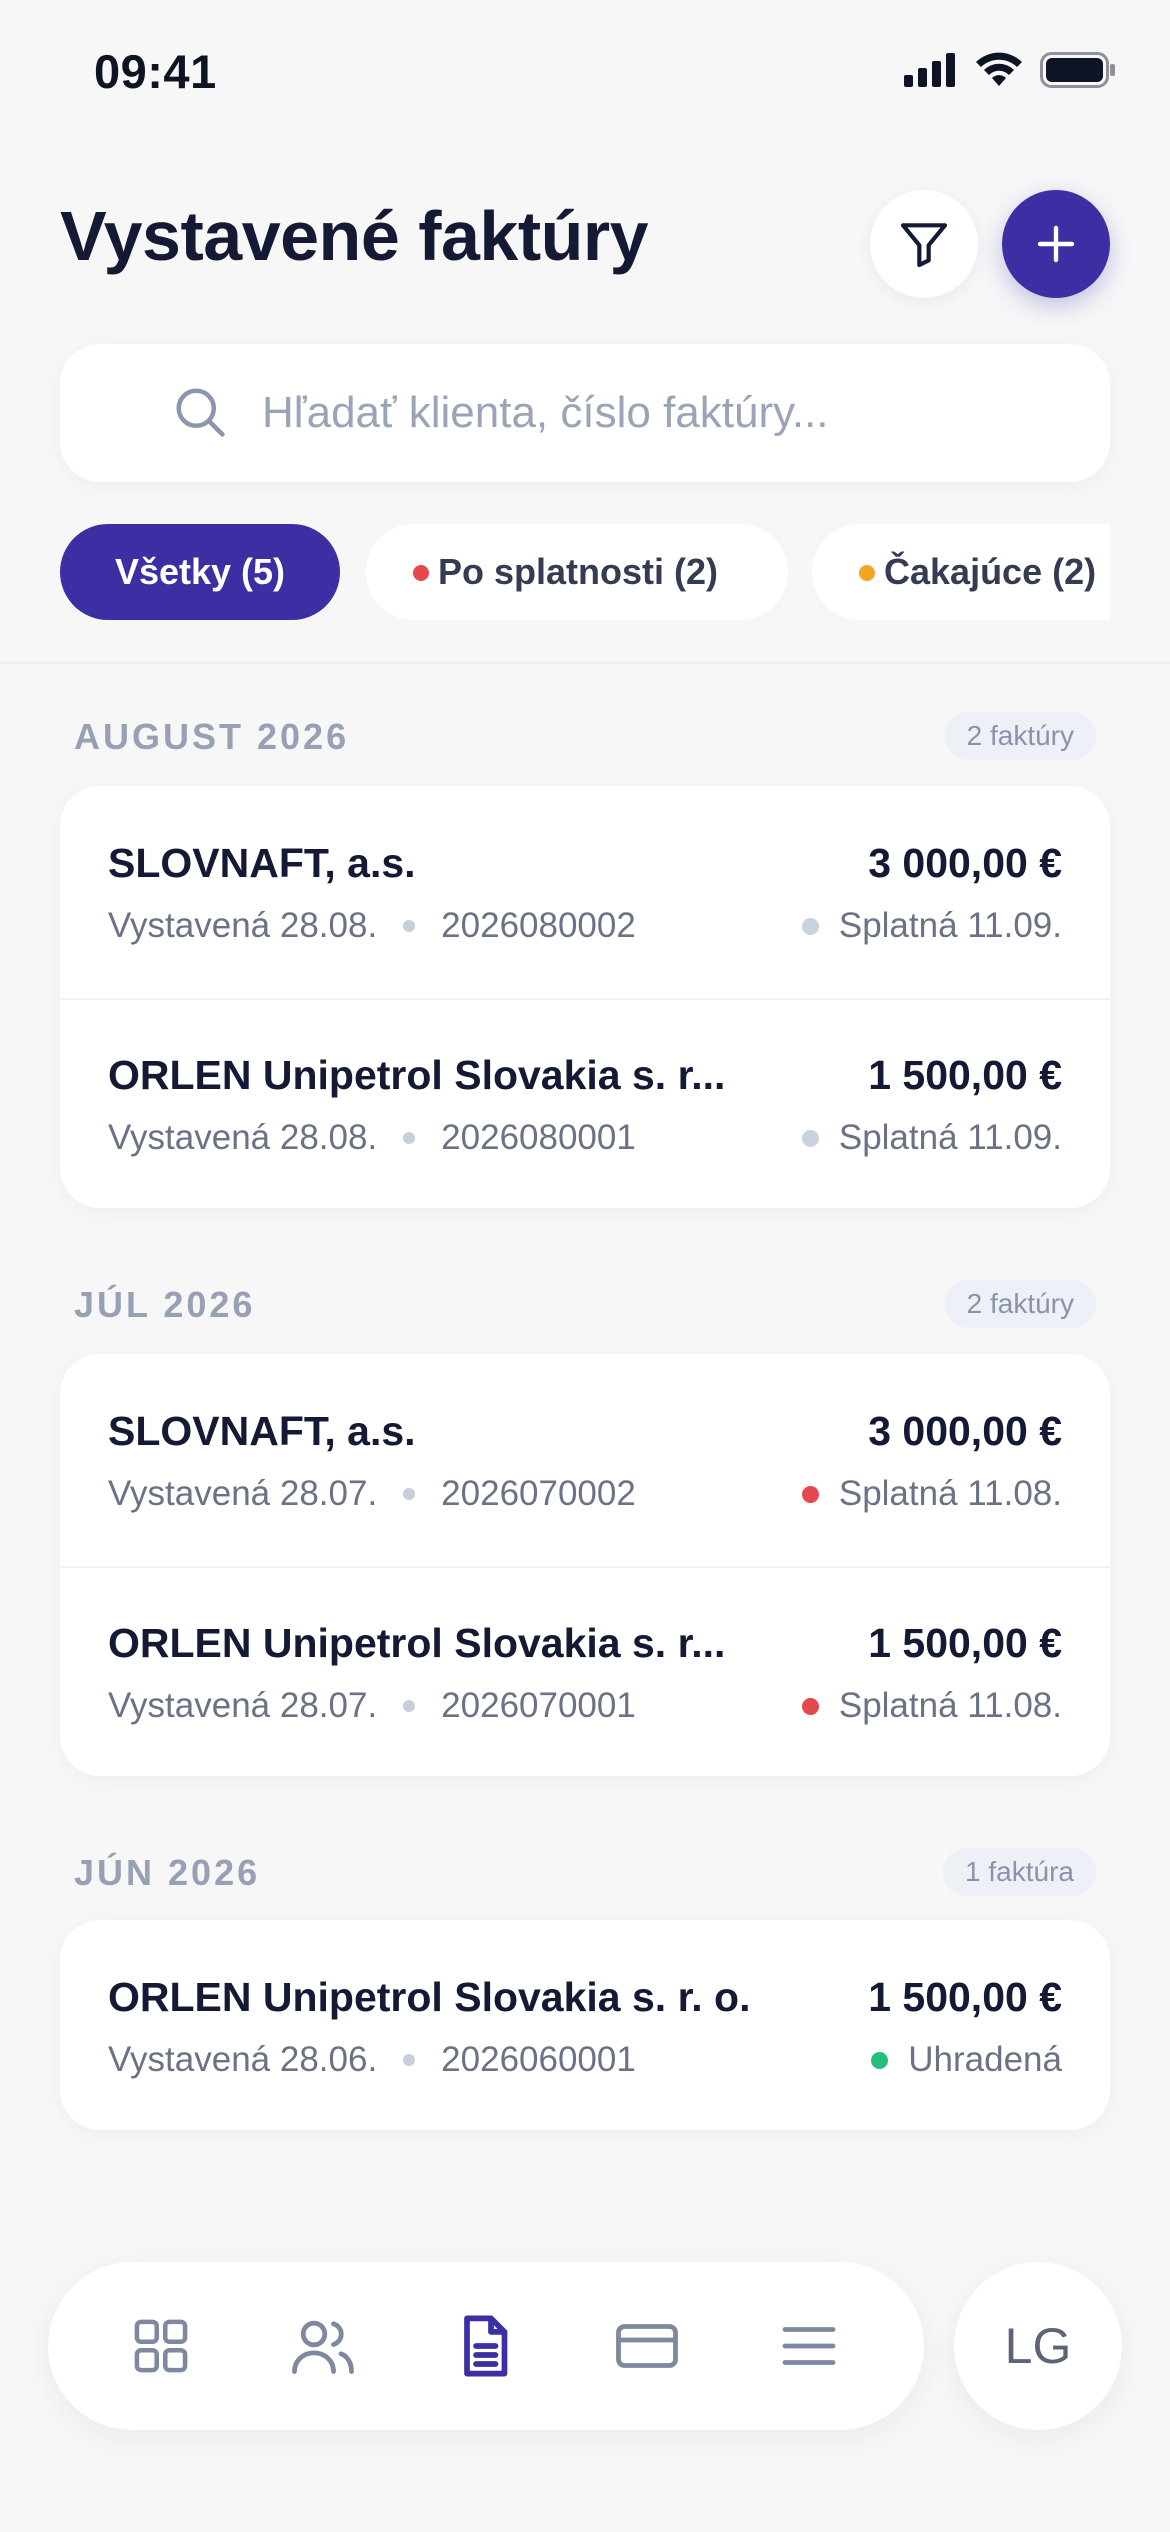 This screenshot has width=1170, height=2532. I want to click on chip-overdue: Po splatnosti (2), so click(577, 572).